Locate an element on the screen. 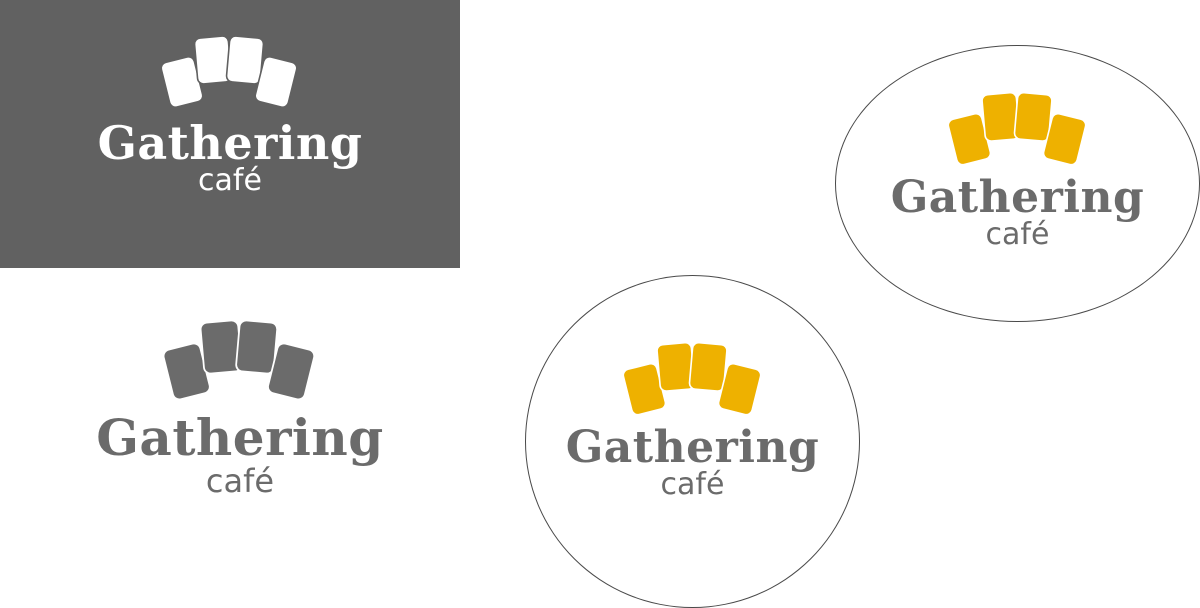 Image resolution: width=1200 pixels, height=608 pixels. logo-plain: Gathering café is located at coordinates (240, 402).